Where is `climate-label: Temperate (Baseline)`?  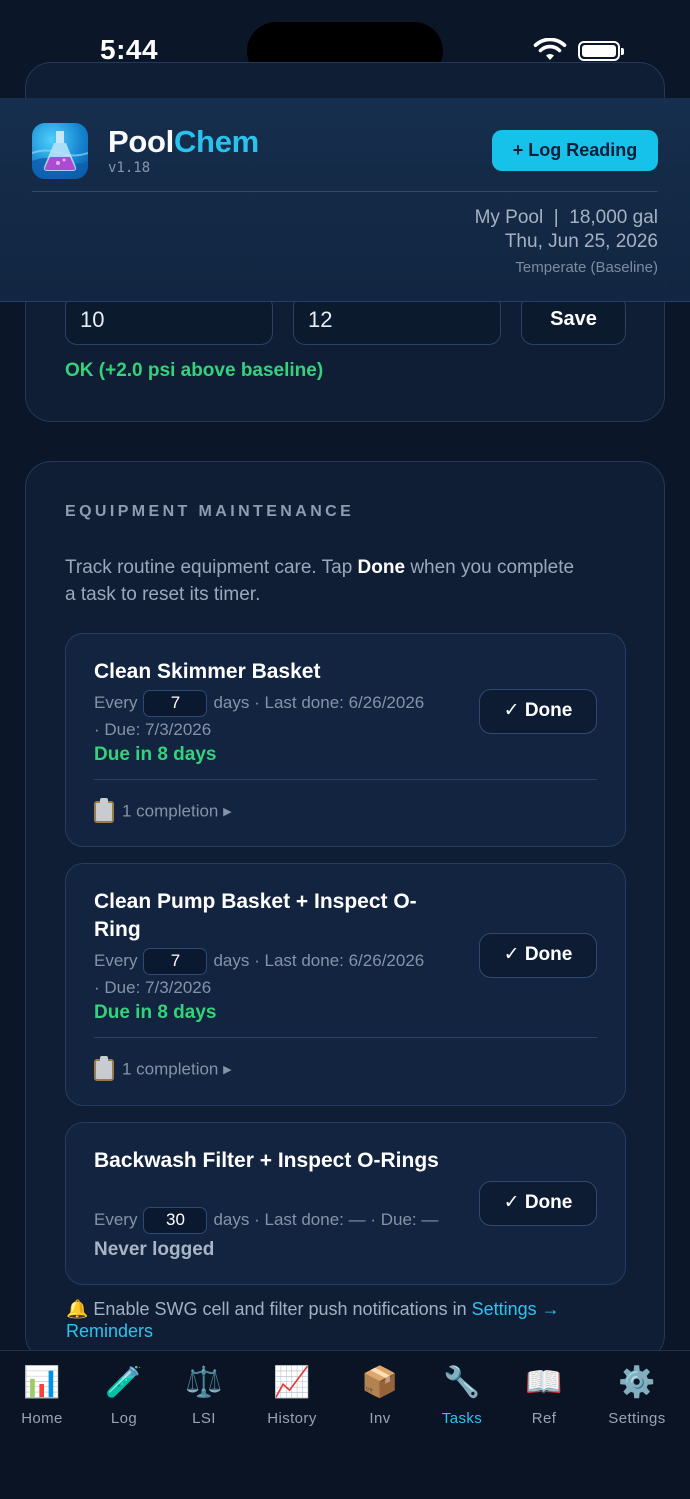
climate-label: Temperate (Baseline) is located at coordinates (586, 267).